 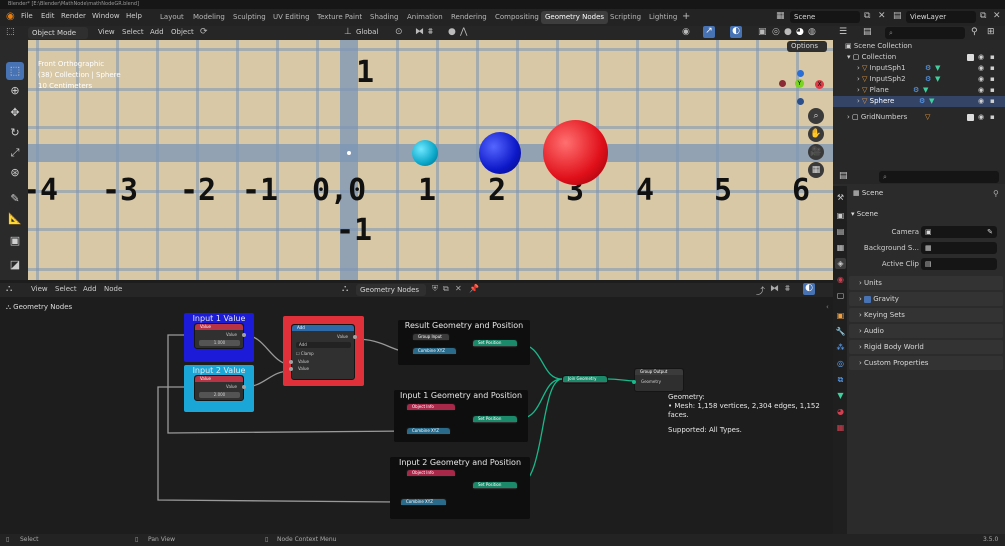 What do you see at coordinates (941, 17) in the screenshot?
I see `view-layer-selector: ViewLayer` at bounding box center [941, 17].